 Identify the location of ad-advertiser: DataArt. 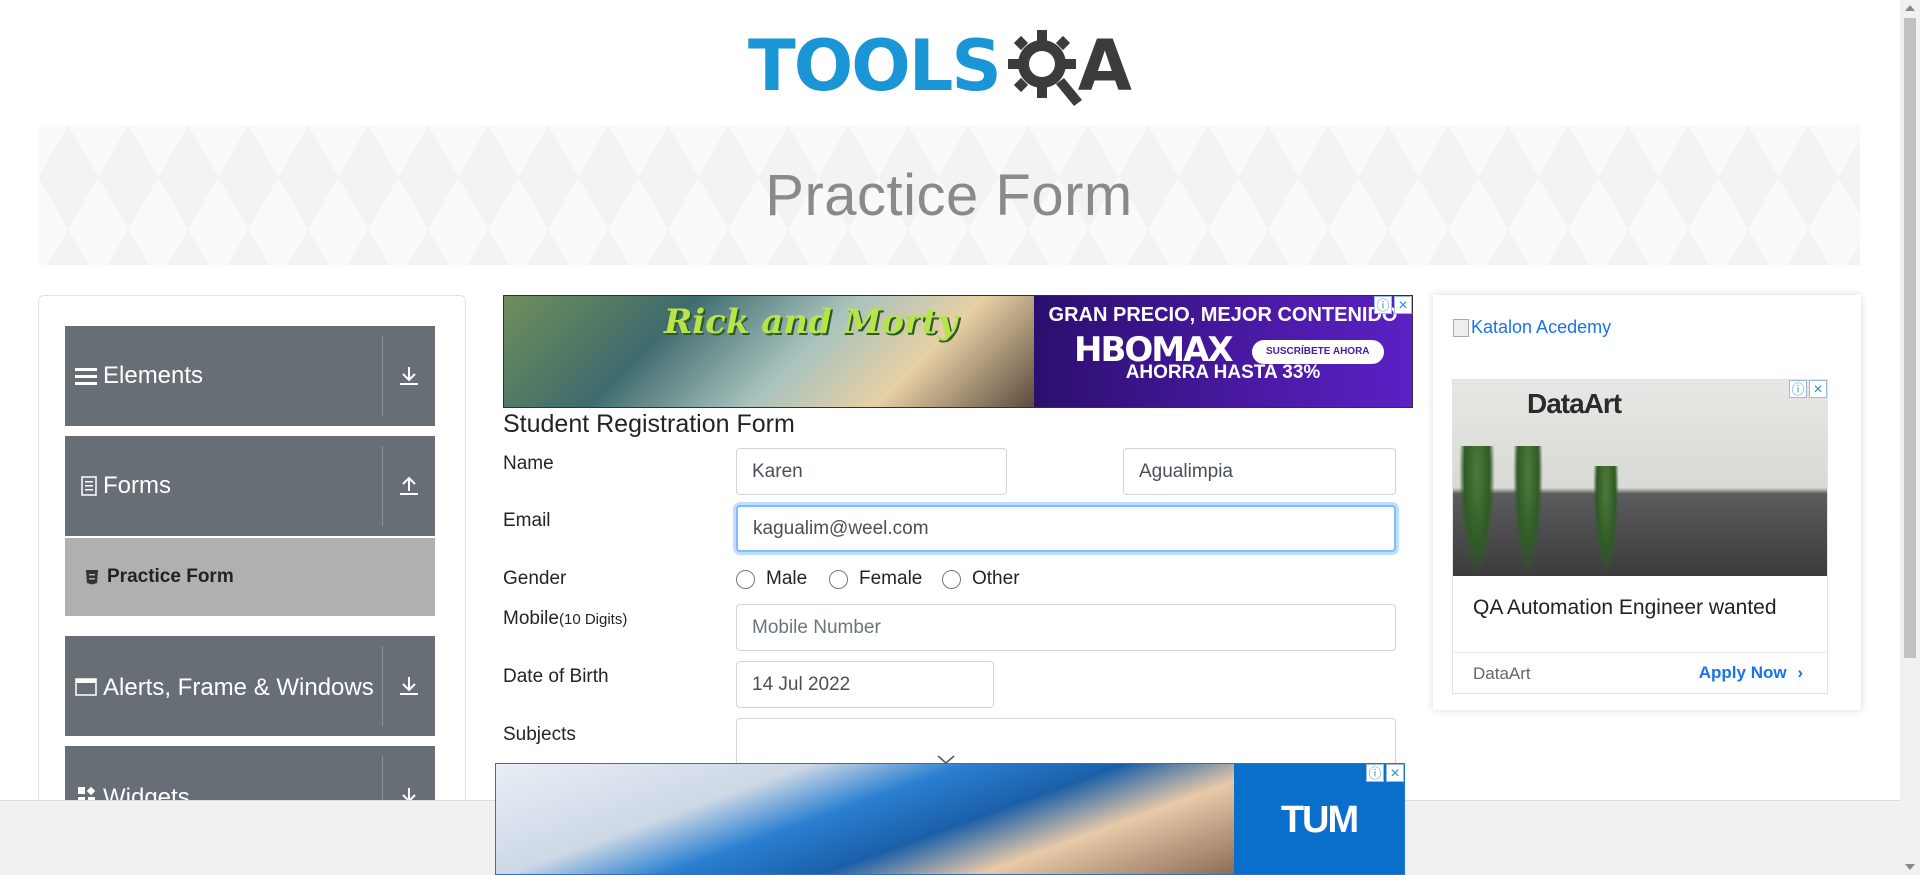
(1502, 673).